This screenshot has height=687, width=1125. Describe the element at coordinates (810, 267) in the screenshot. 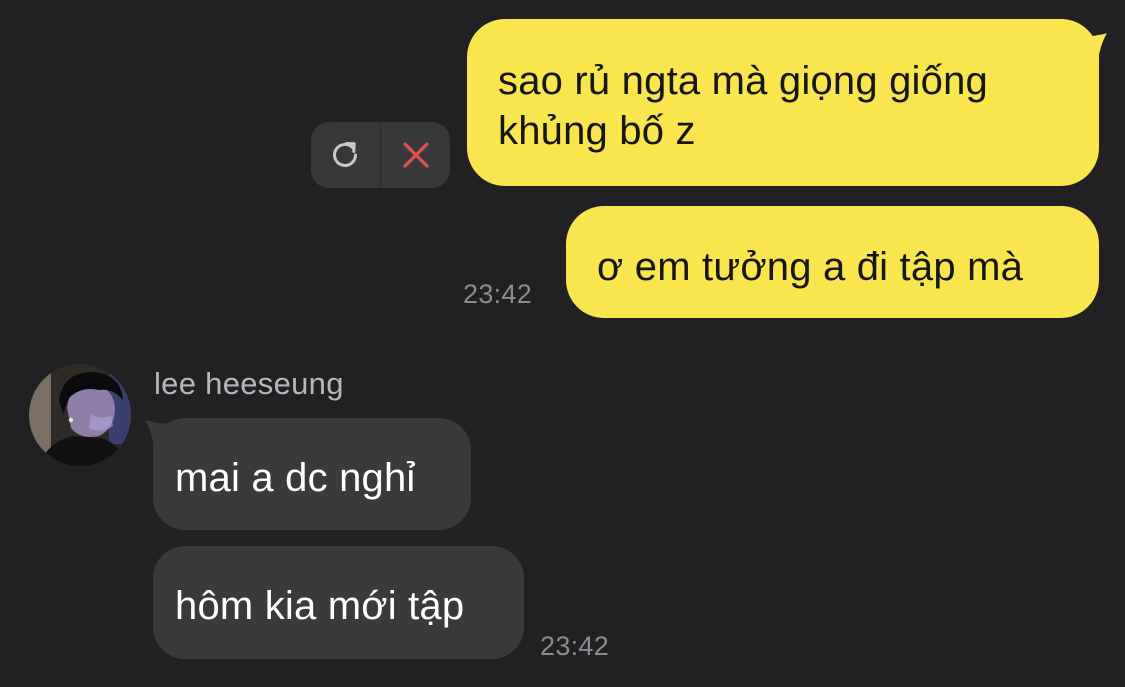

I see `message-text: ơ em tưởng a đi tập mà` at that location.